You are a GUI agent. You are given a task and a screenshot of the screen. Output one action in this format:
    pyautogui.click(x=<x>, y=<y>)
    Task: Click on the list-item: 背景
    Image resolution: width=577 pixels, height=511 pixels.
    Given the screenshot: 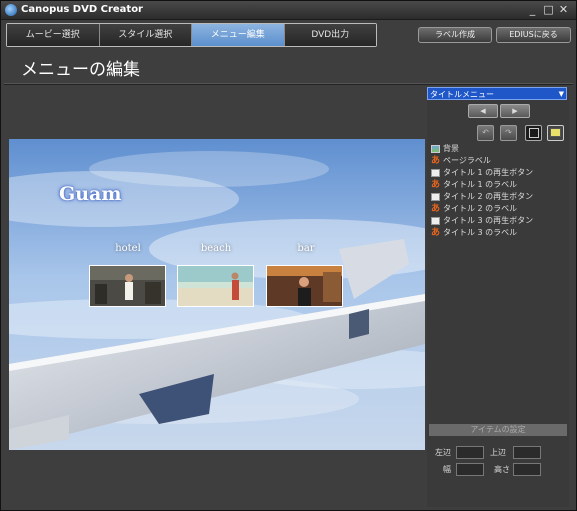 What is the action you would take?
    pyautogui.click(x=498, y=149)
    